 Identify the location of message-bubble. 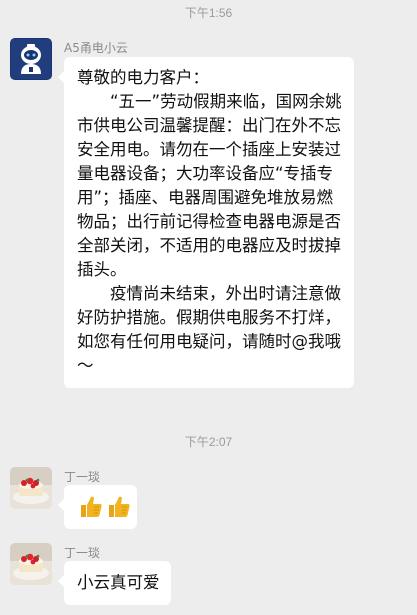
(97, 507).